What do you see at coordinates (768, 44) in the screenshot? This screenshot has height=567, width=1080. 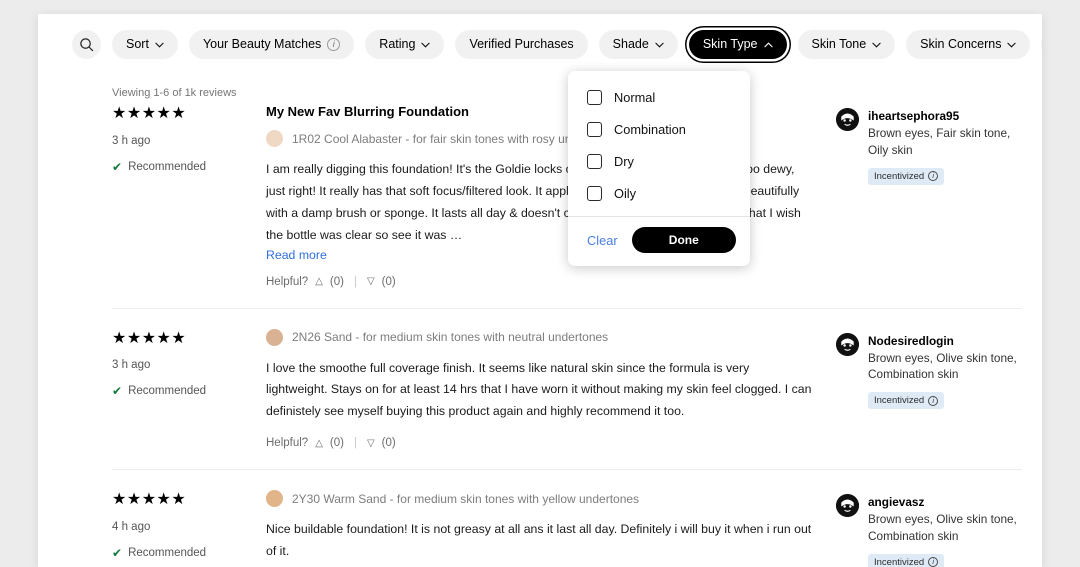 I see `chevron-up-icon` at bounding box center [768, 44].